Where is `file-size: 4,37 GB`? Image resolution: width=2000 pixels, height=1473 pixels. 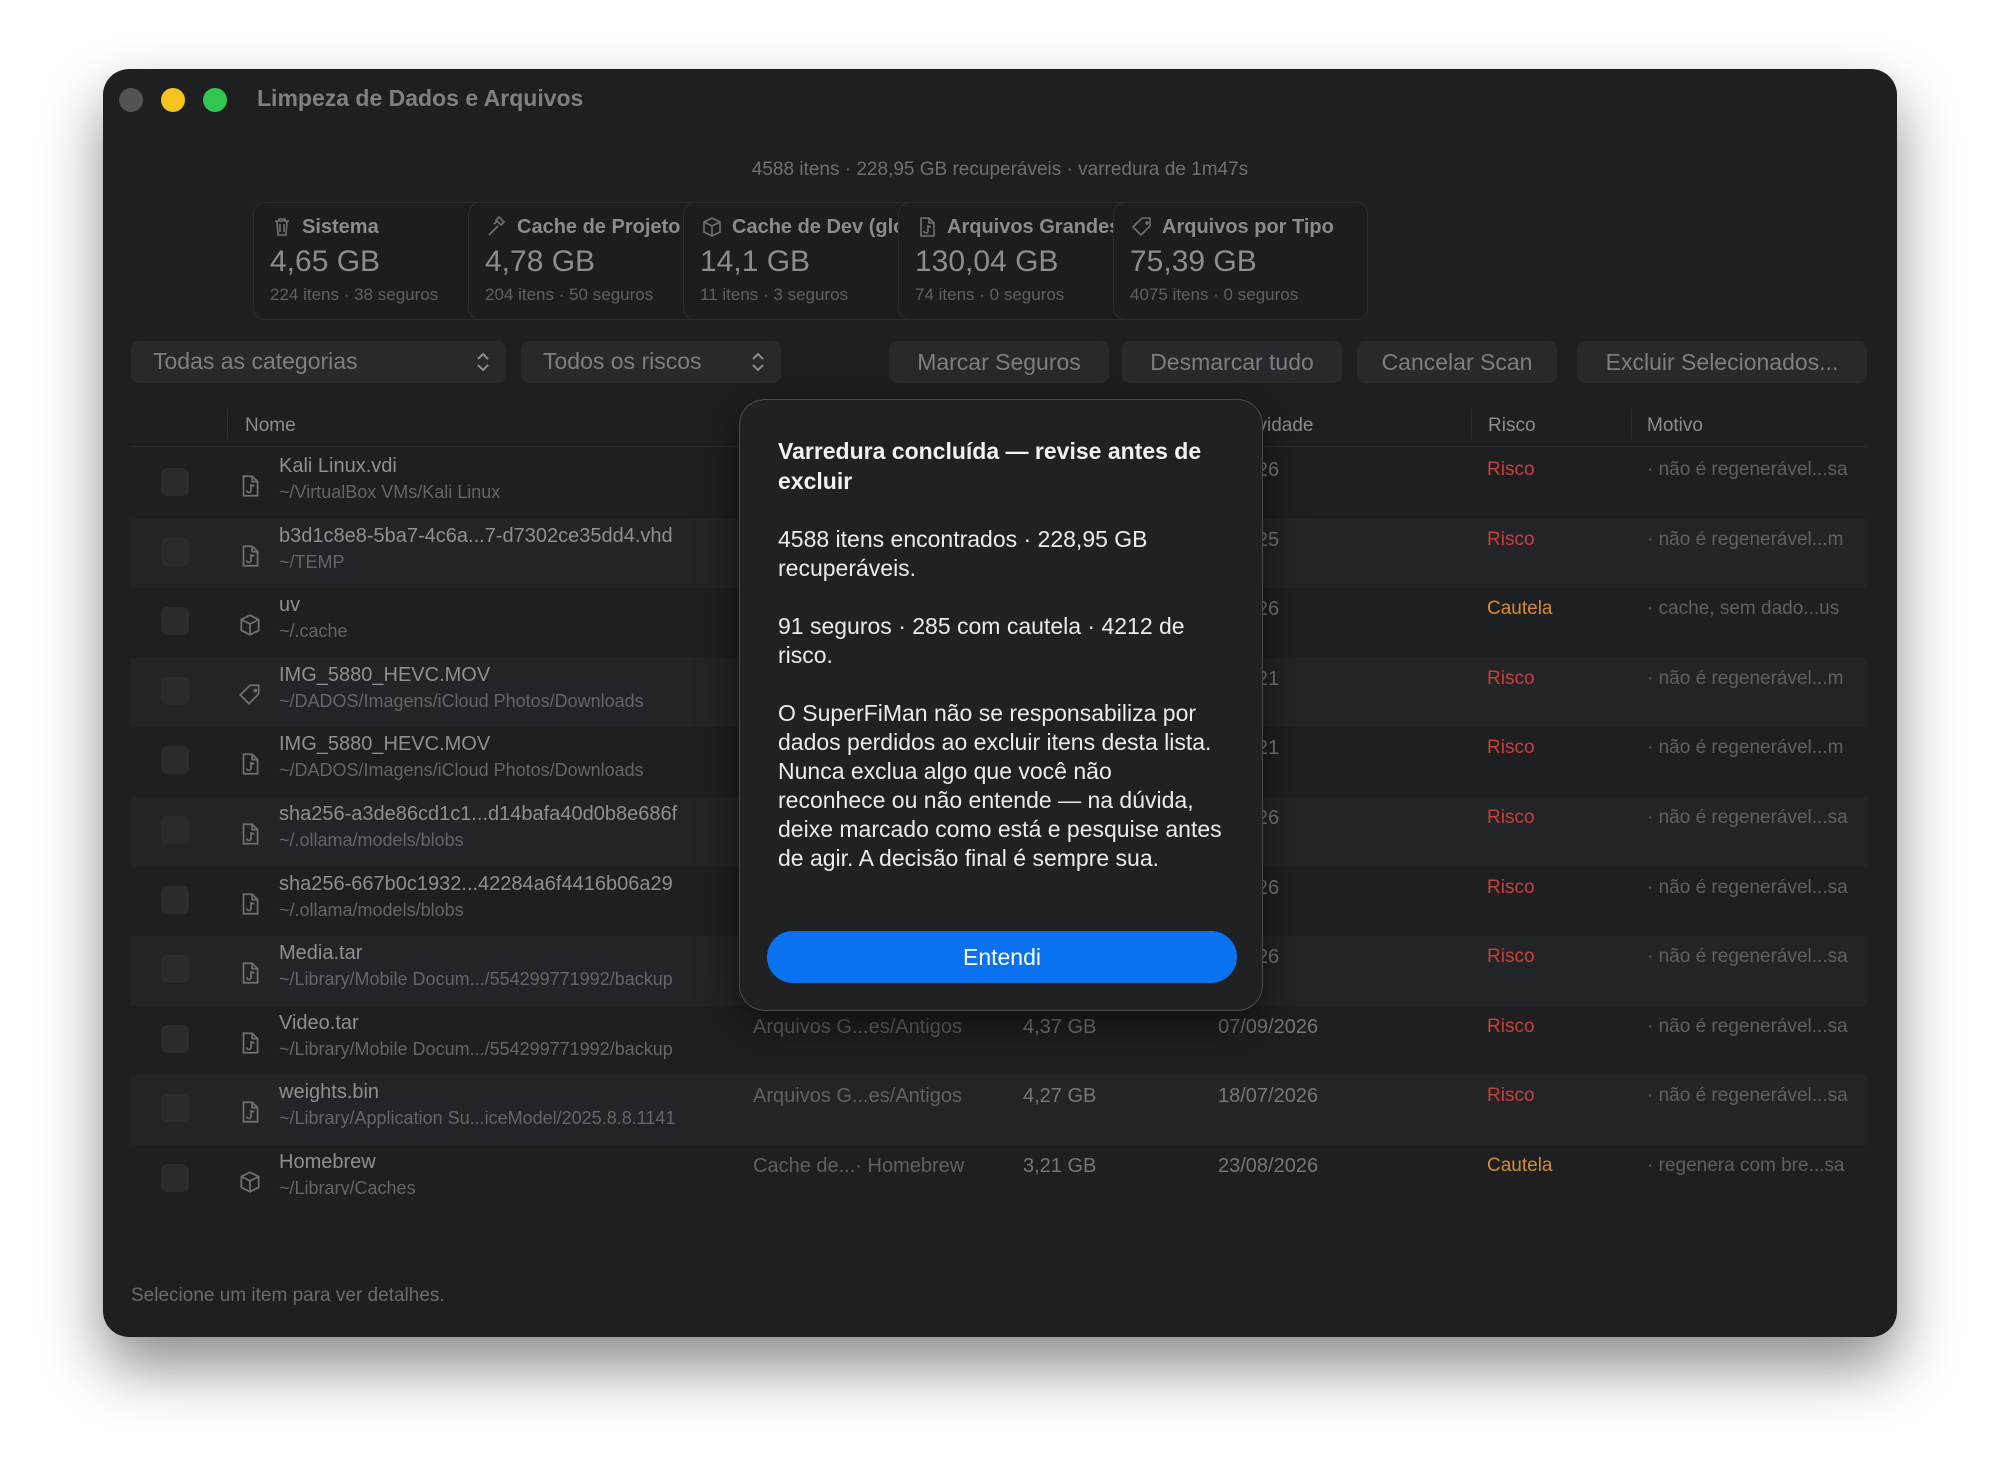 file-size: 4,37 GB is located at coordinates (1060, 1026).